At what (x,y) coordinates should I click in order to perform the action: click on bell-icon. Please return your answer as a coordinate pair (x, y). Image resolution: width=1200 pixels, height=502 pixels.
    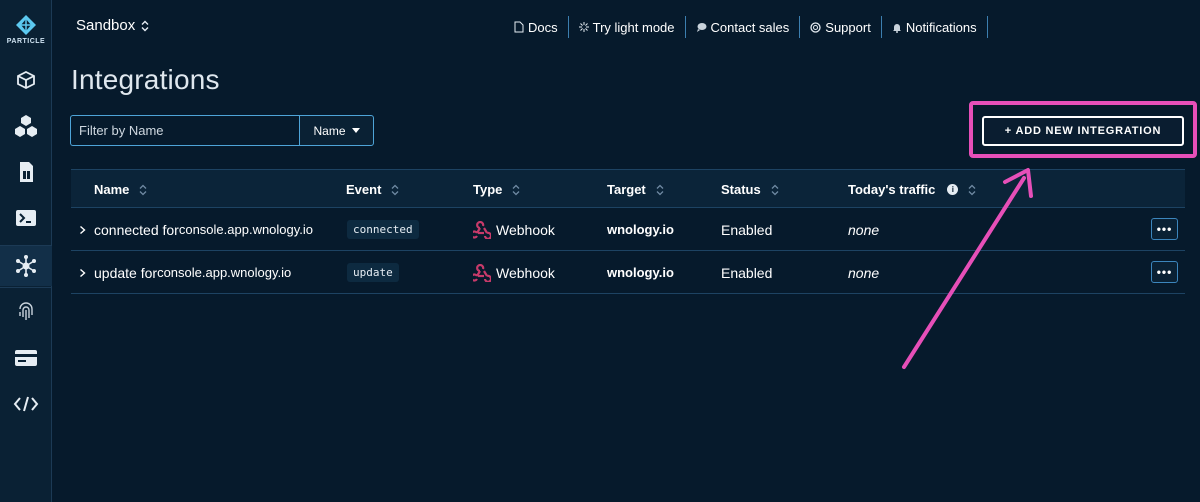
    Looking at the image, I should click on (896, 28).